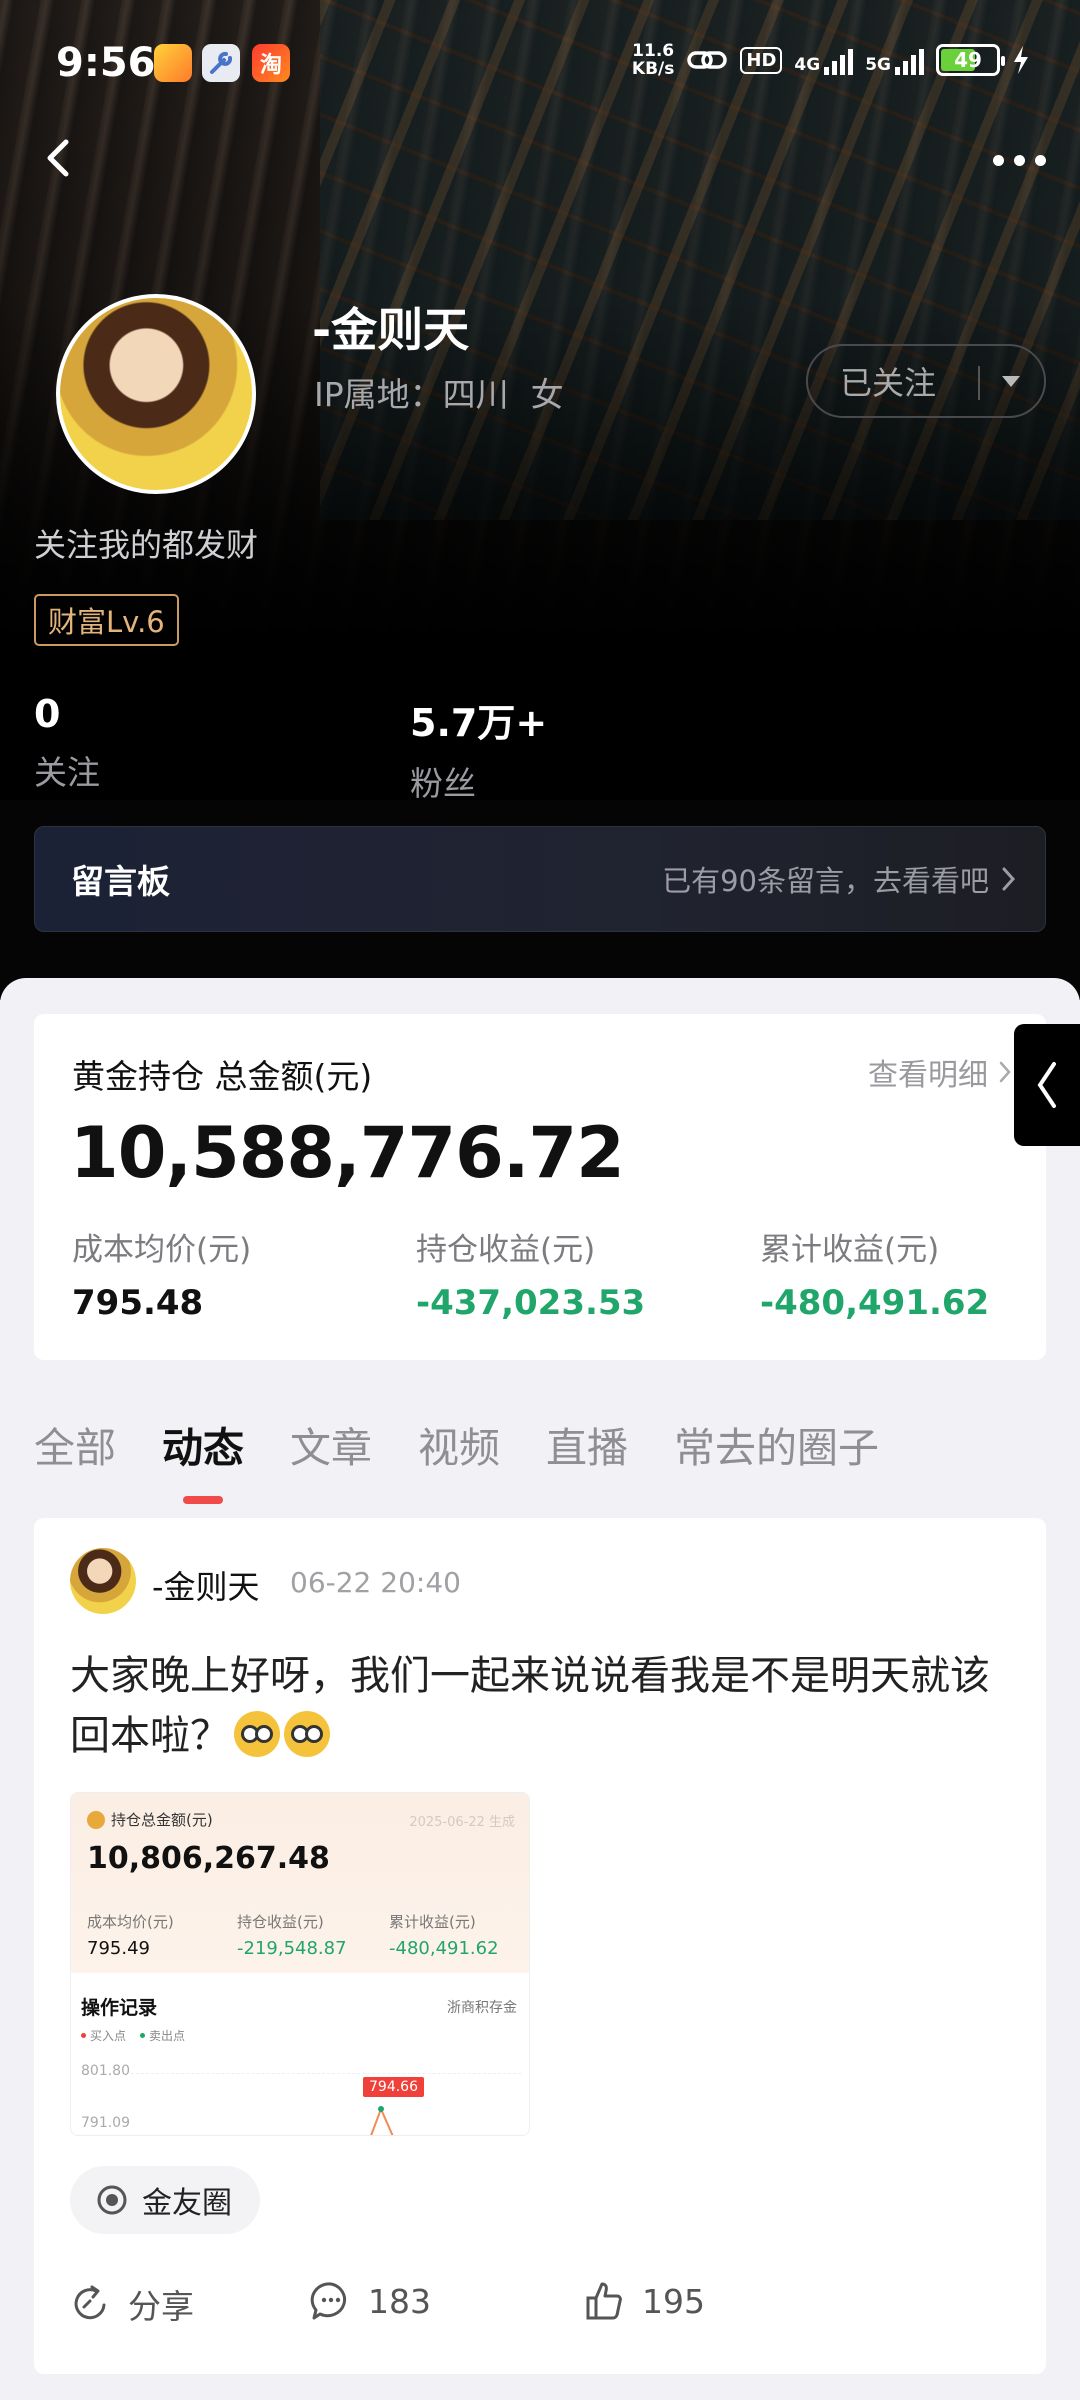 This screenshot has width=1080, height=2400. I want to click on back-button, so click(60, 158).